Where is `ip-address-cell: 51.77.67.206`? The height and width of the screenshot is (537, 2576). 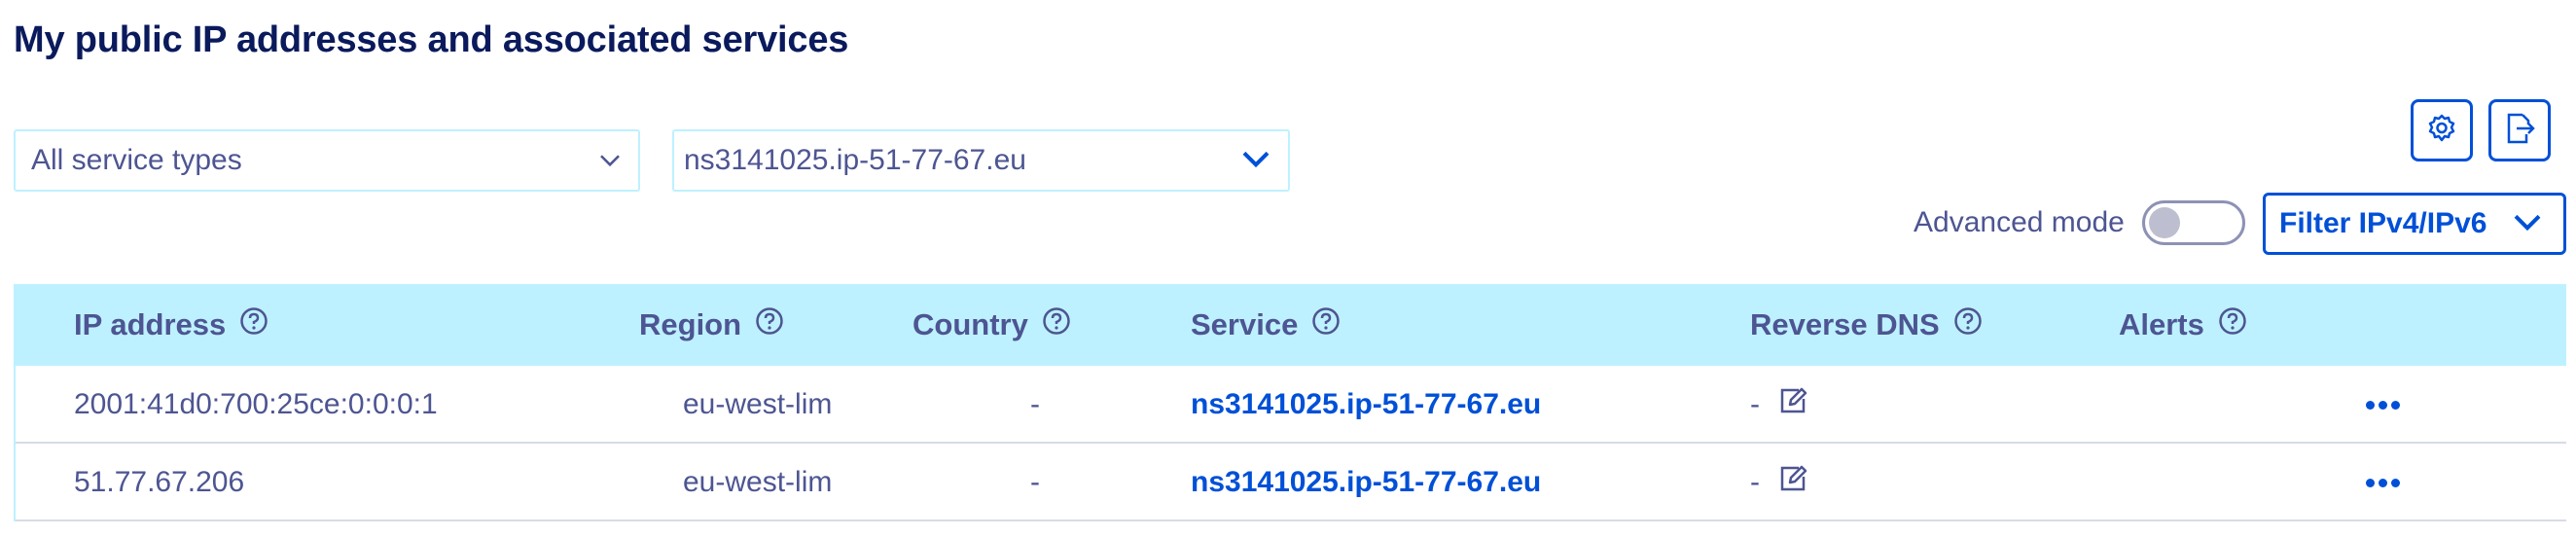
ip-address-cell: 51.77.67.206 is located at coordinates (159, 482).